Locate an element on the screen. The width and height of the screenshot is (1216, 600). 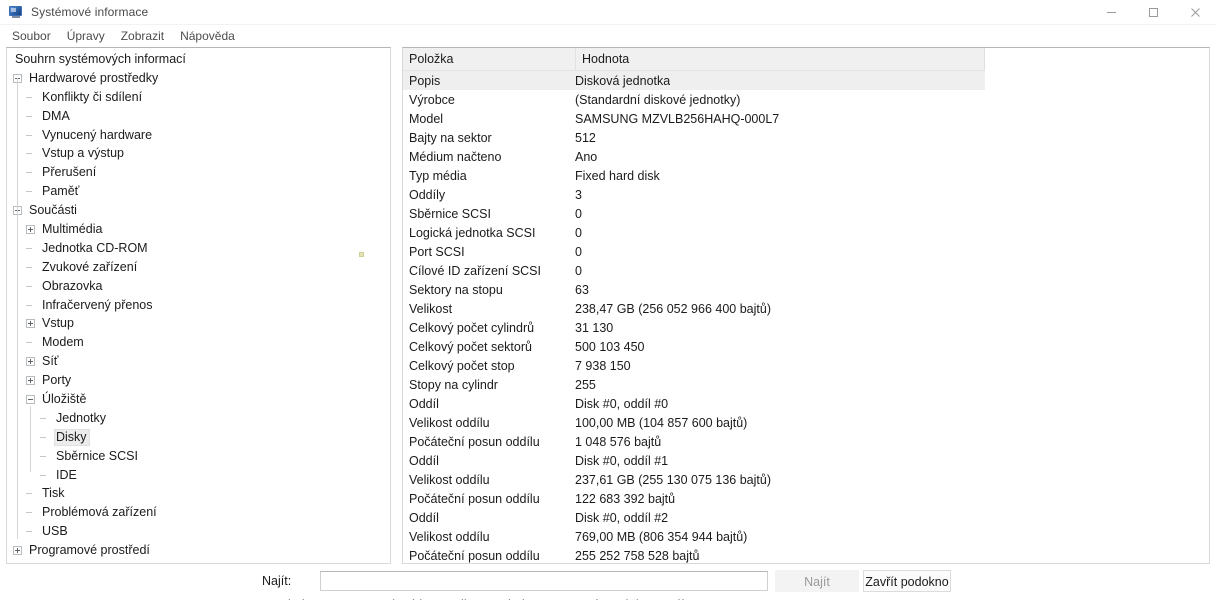
menu-item-zobrazit: Zobrazit is located at coordinates (142, 36).